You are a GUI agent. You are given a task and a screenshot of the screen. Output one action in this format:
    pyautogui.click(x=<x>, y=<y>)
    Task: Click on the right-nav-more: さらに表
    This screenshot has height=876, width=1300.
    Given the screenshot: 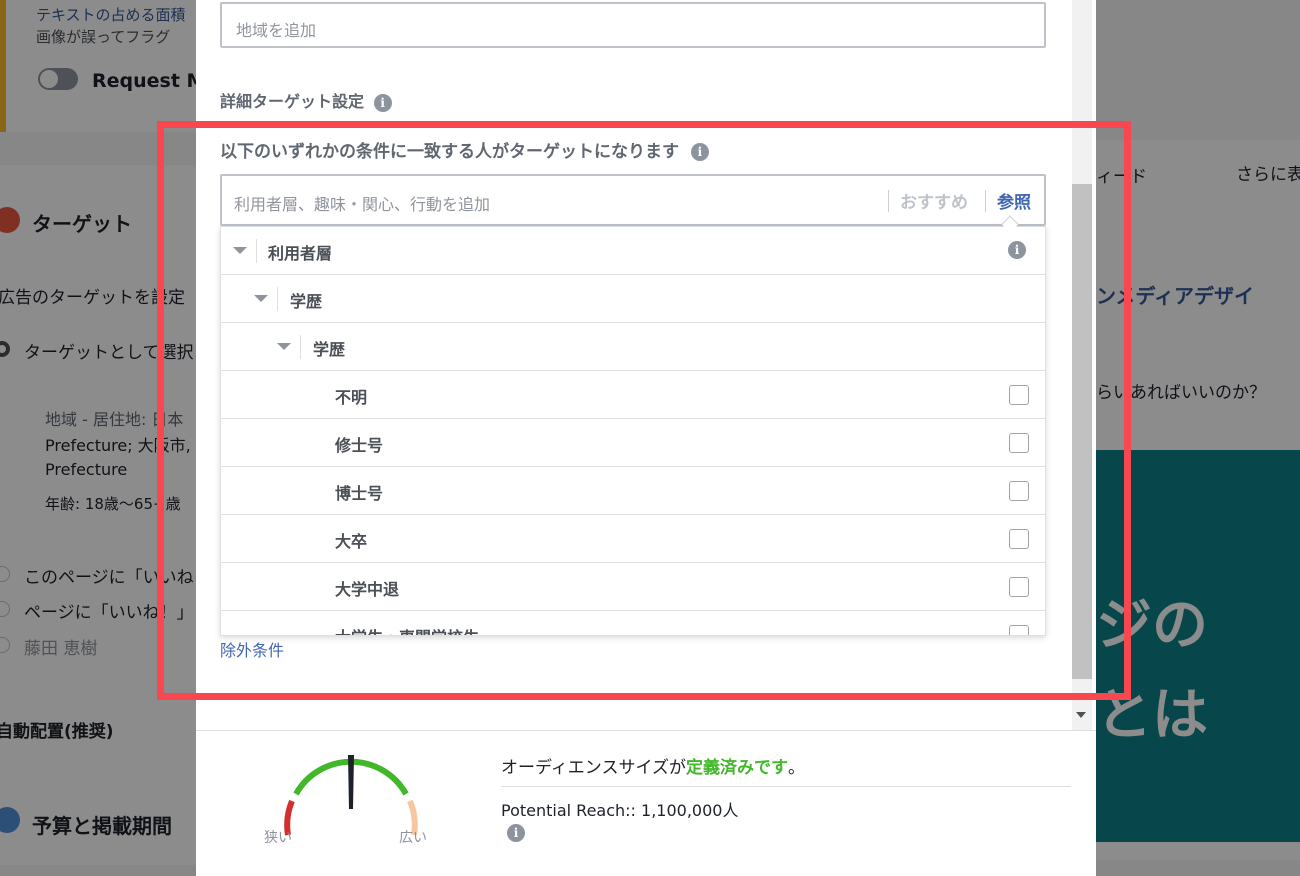 What is the action you would take?
    pyautogui.click(x=1268, y=172)
    